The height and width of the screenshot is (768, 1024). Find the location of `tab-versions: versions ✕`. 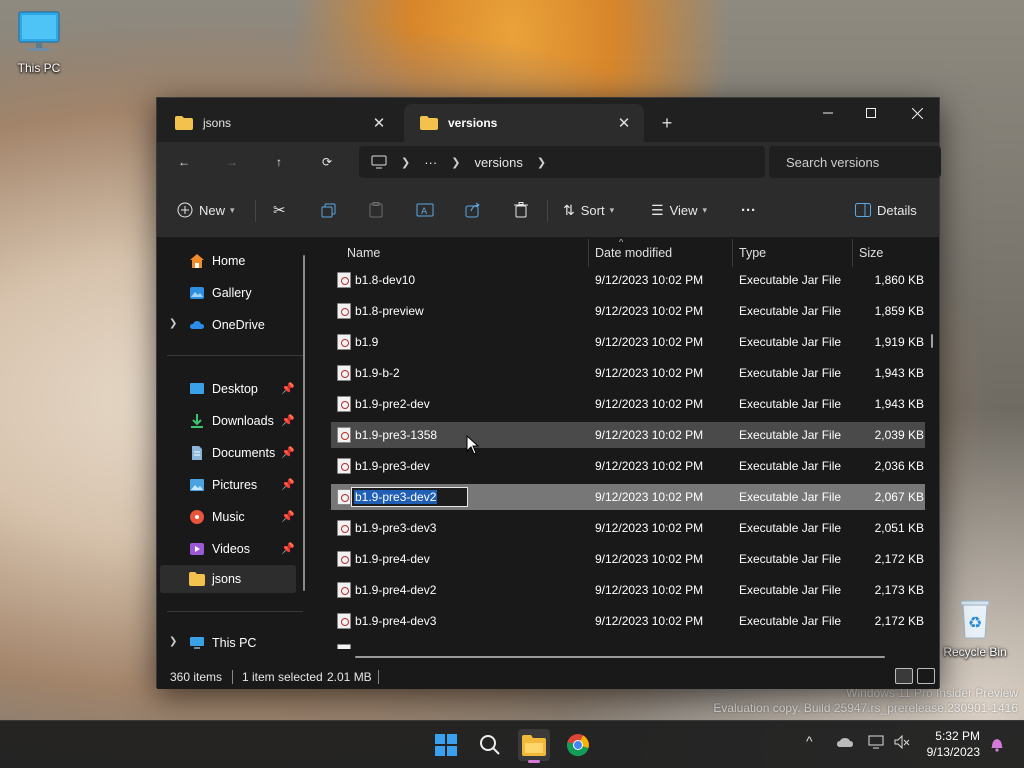

tab-versions: versions ✕ is located at coordinates (524, 123).